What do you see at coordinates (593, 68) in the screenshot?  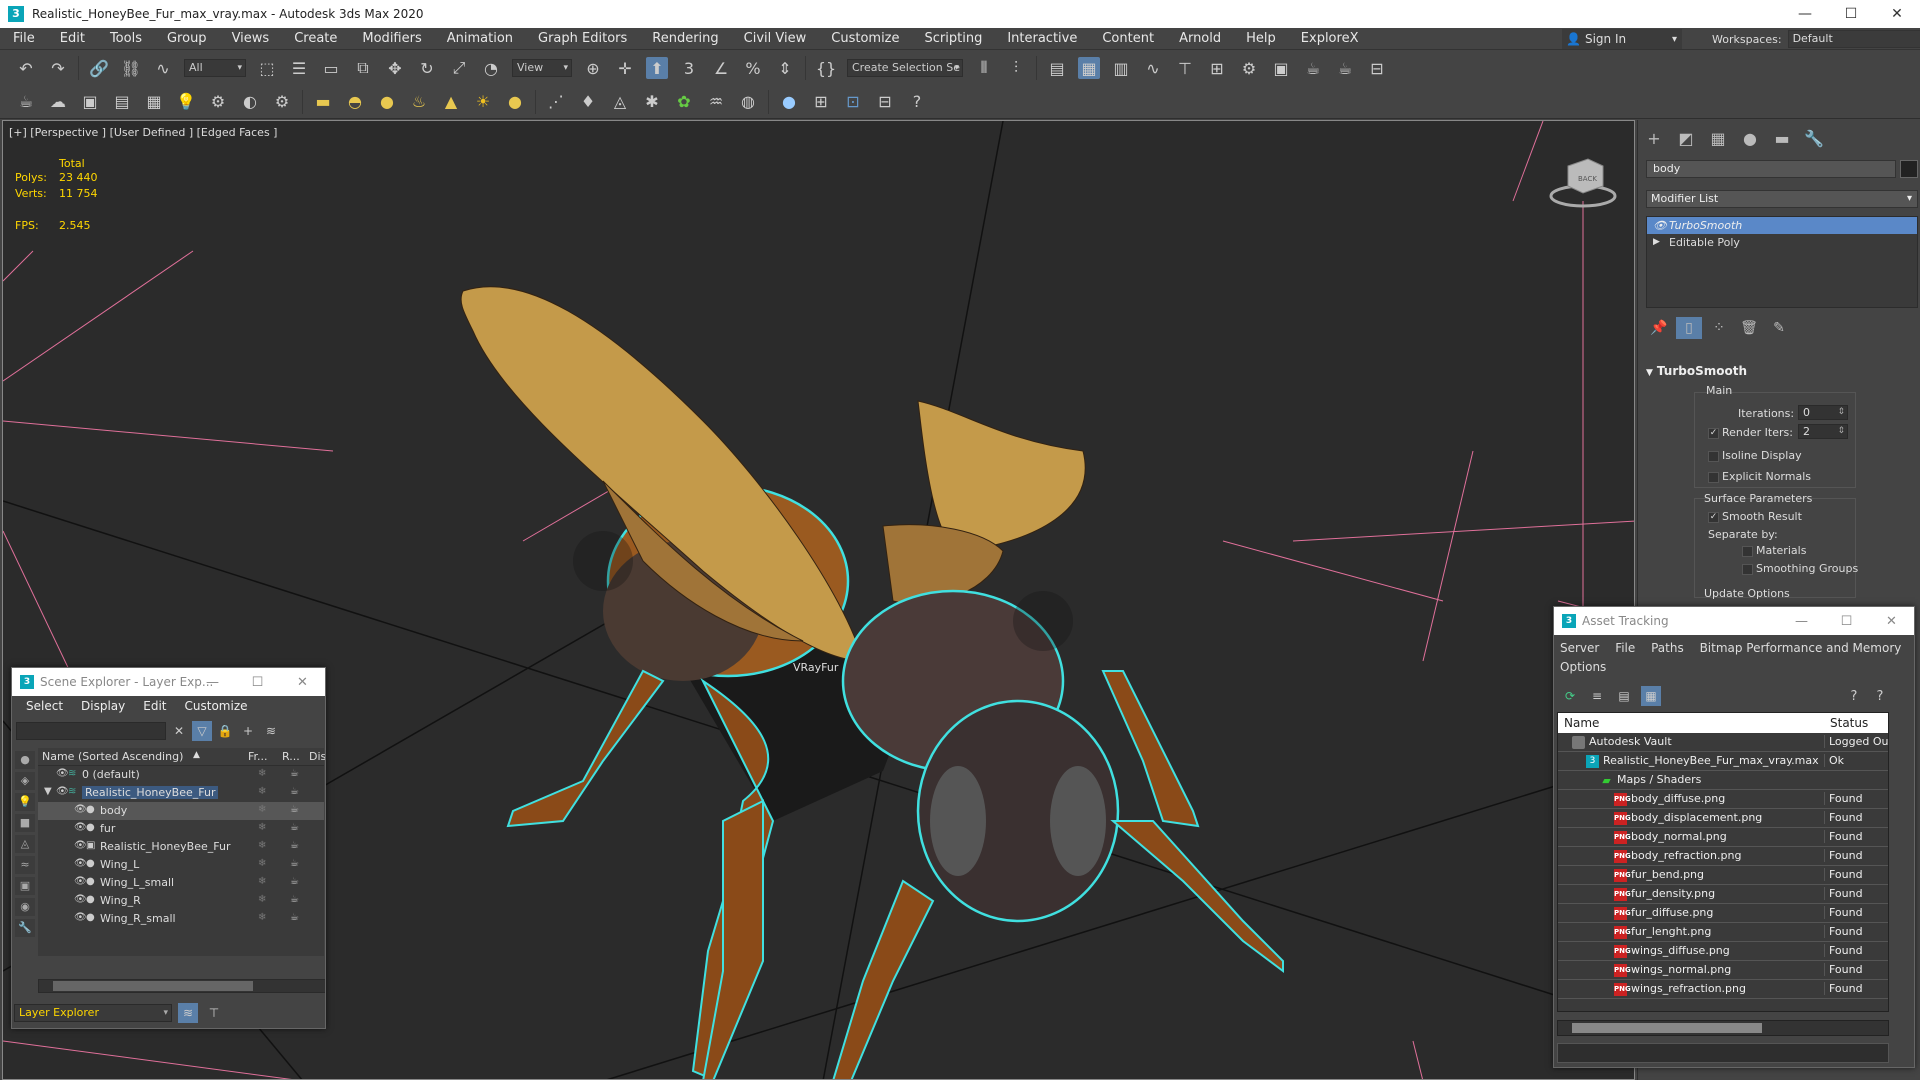 I see `pivot-icon: ⊕` at bounding box center [593, 68].